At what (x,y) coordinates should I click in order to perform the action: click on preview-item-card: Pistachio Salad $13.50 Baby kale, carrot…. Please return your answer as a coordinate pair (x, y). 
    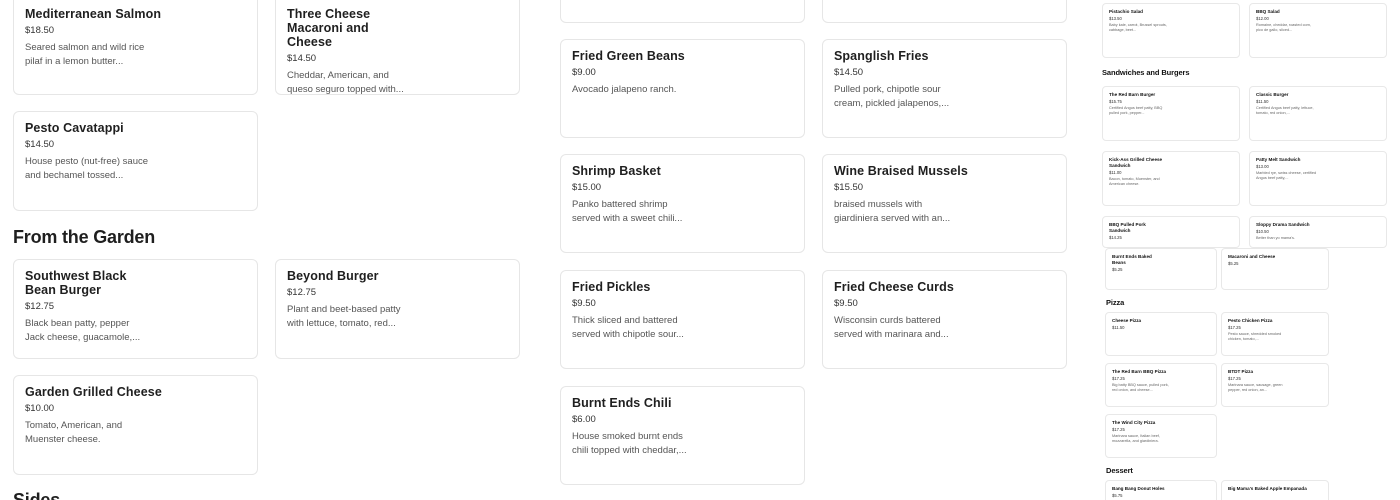
    Looking at the image, I should click on (1171, 30).